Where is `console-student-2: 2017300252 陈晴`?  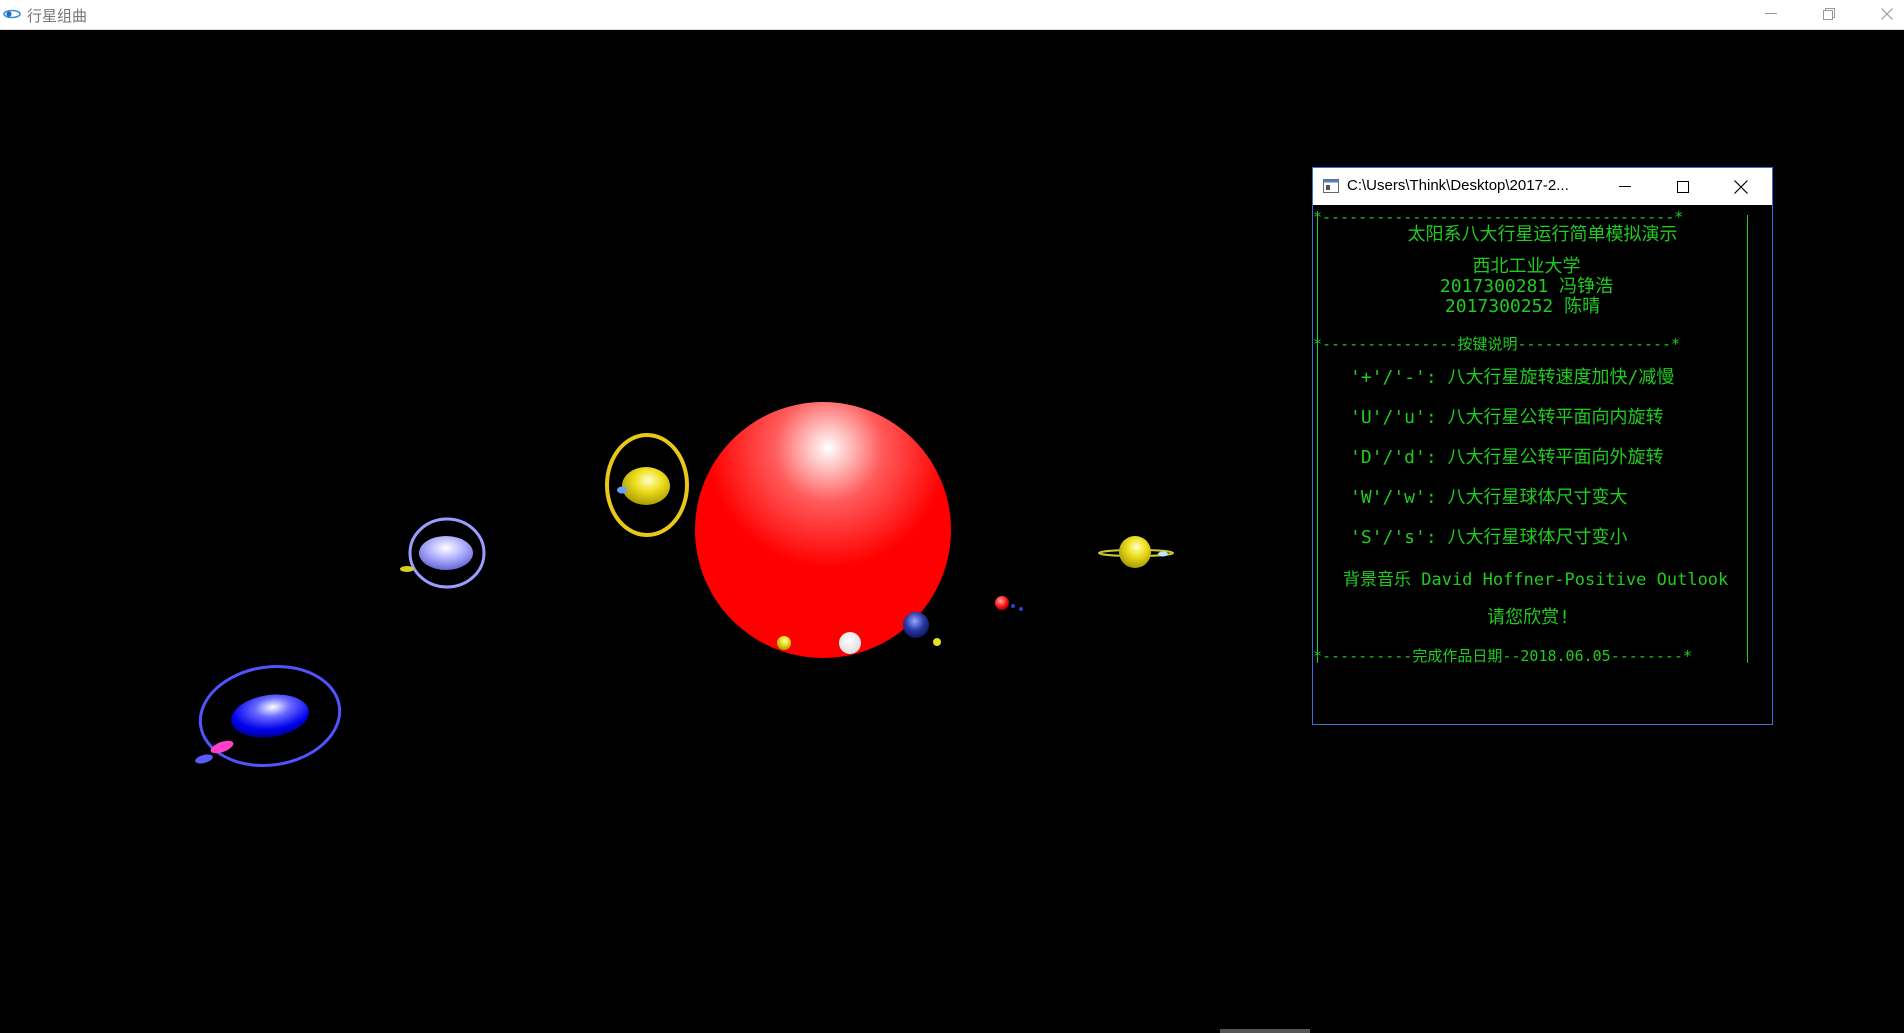 console-student-2: 2017300252 陈晴 is located at coordinates (1522, 306).